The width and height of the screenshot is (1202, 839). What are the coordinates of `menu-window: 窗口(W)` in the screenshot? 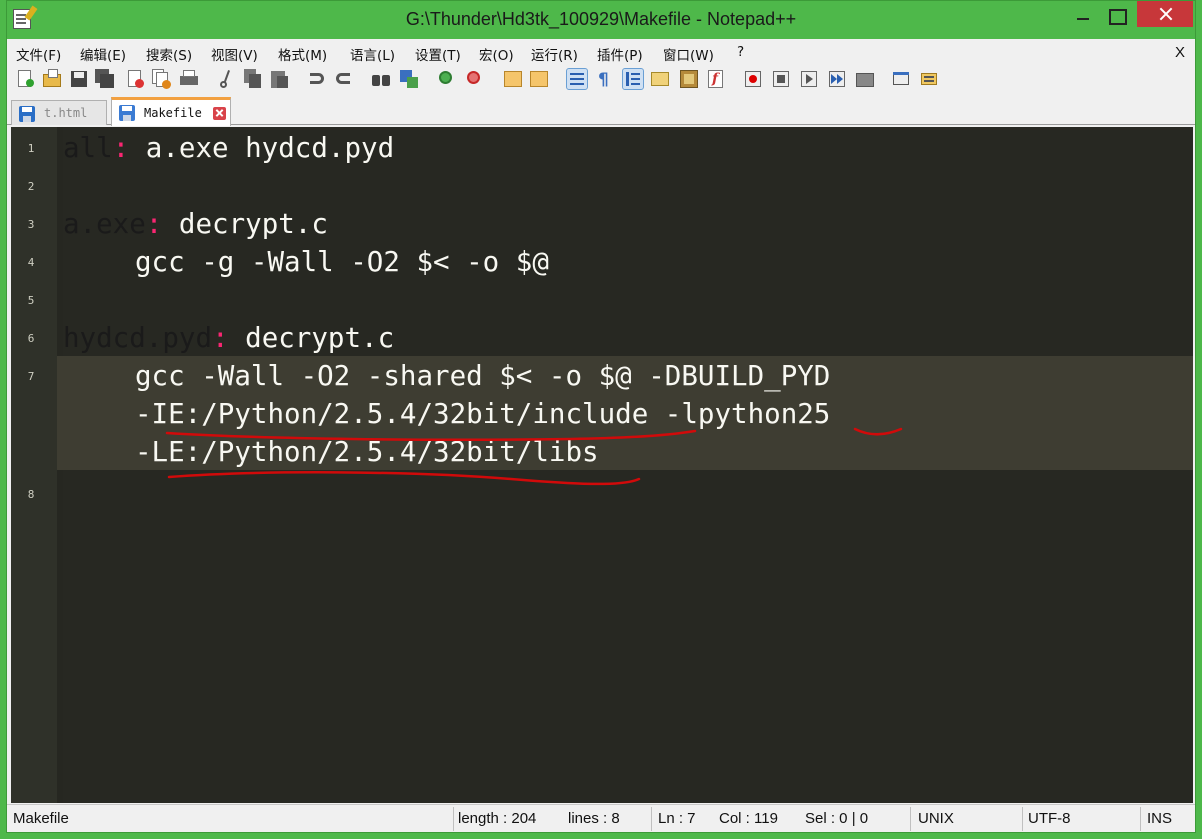 It's located at (688, 54).